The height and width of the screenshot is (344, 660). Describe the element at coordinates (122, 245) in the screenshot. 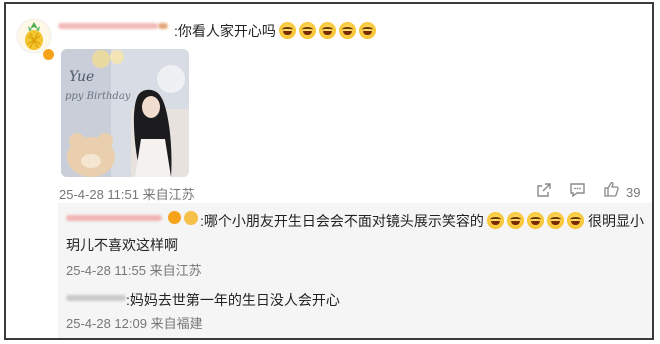

I see `reply-1-text-line2: 玥儿不喜欢这样啊` at that location.